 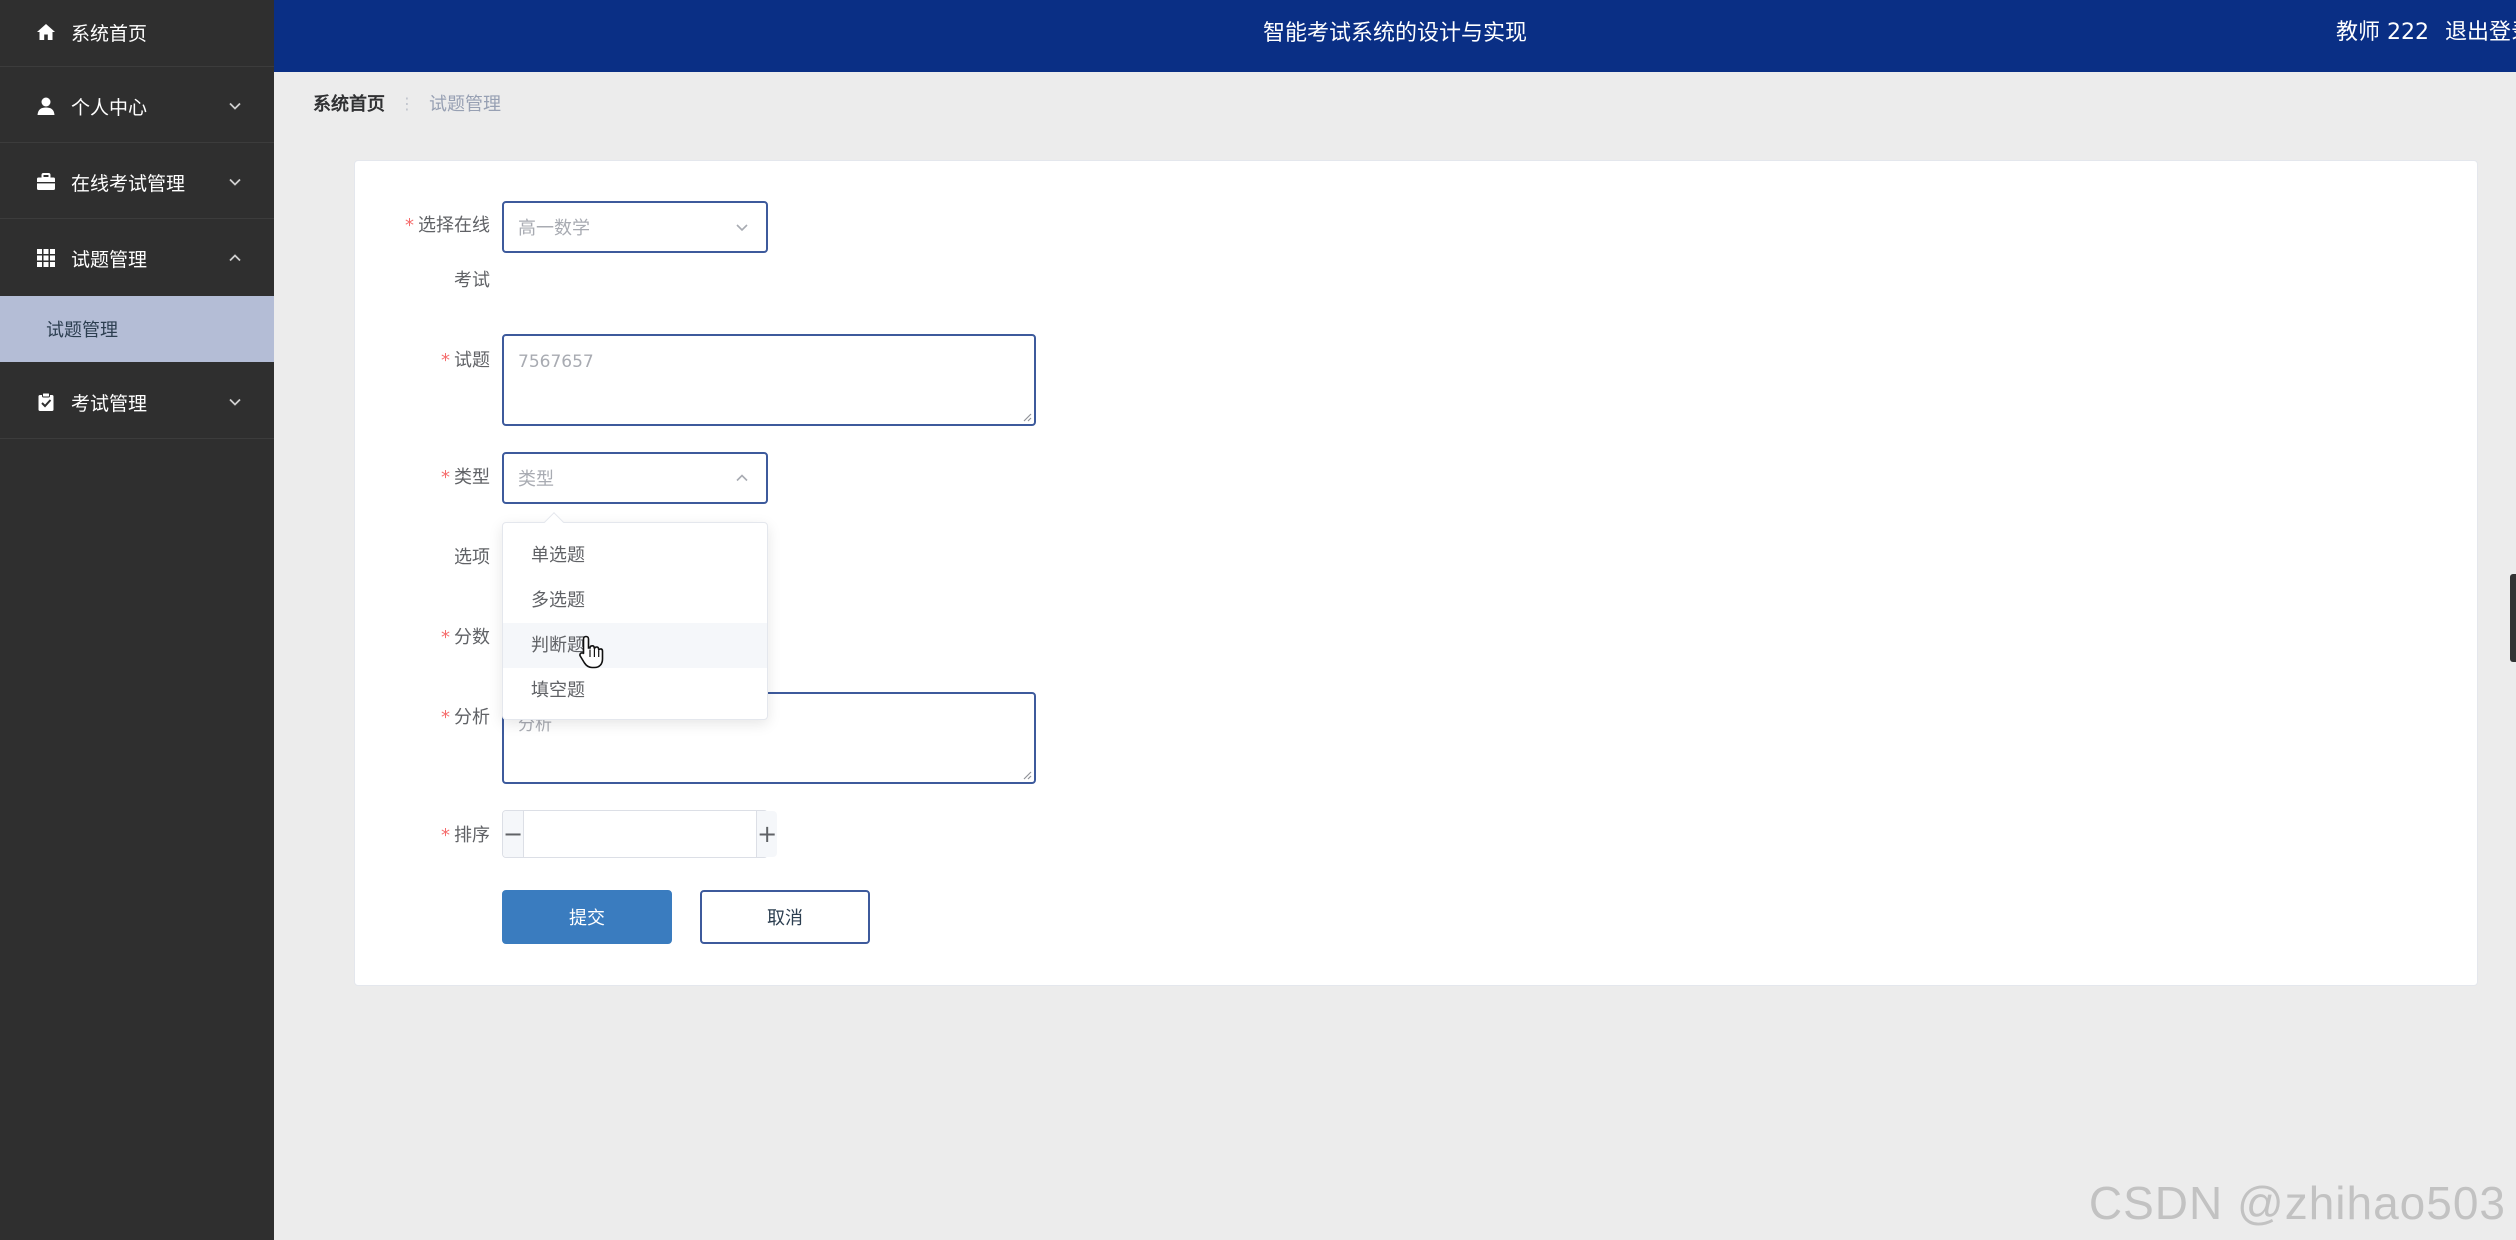 I want to click on sidebar-item-label: 个人中心, so click(x=109, y=107).